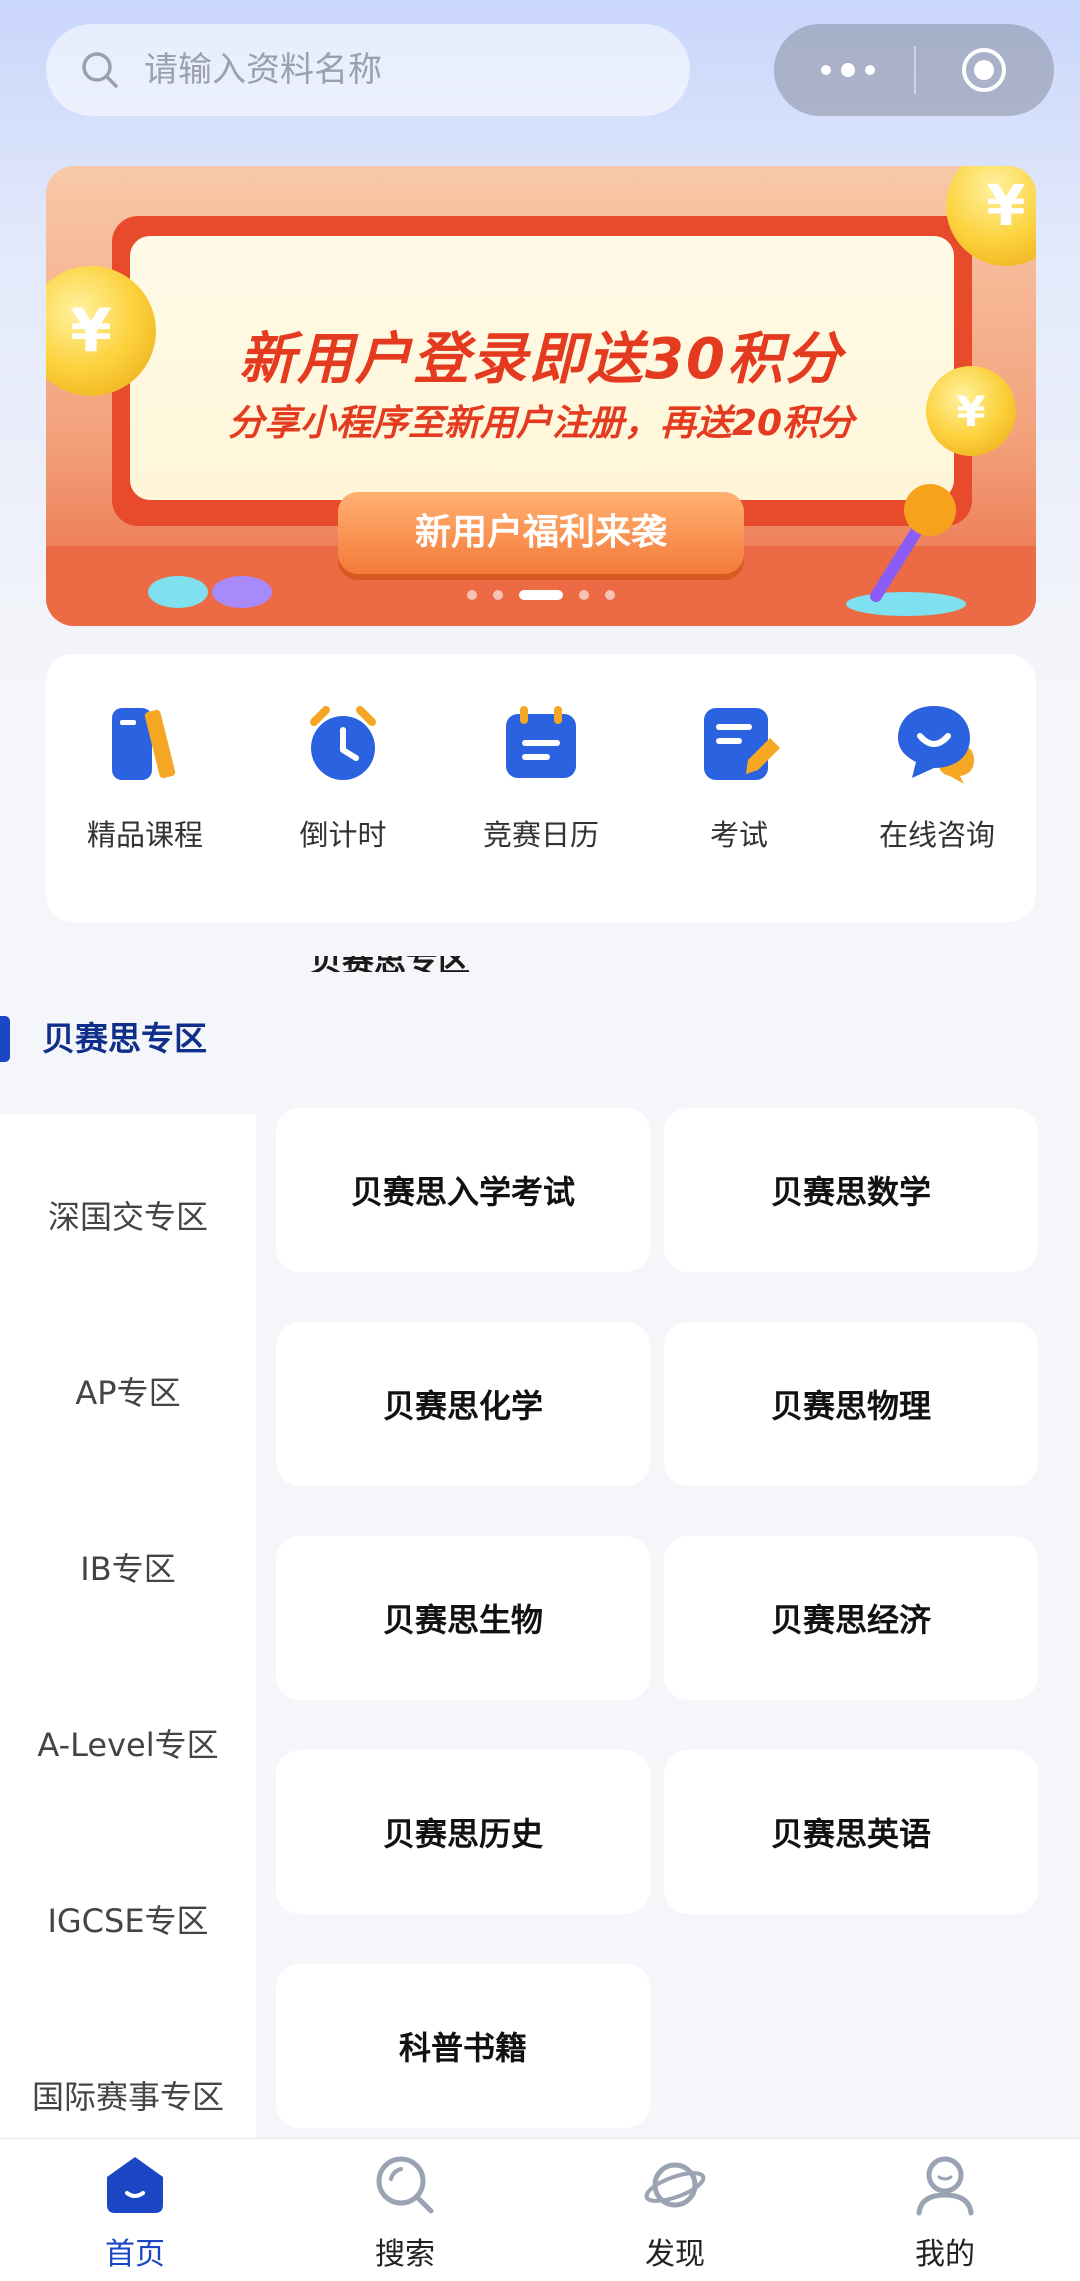  Describe the element at coordinates (936, 745) in the screenshot. I see `chat-icon` at that location.